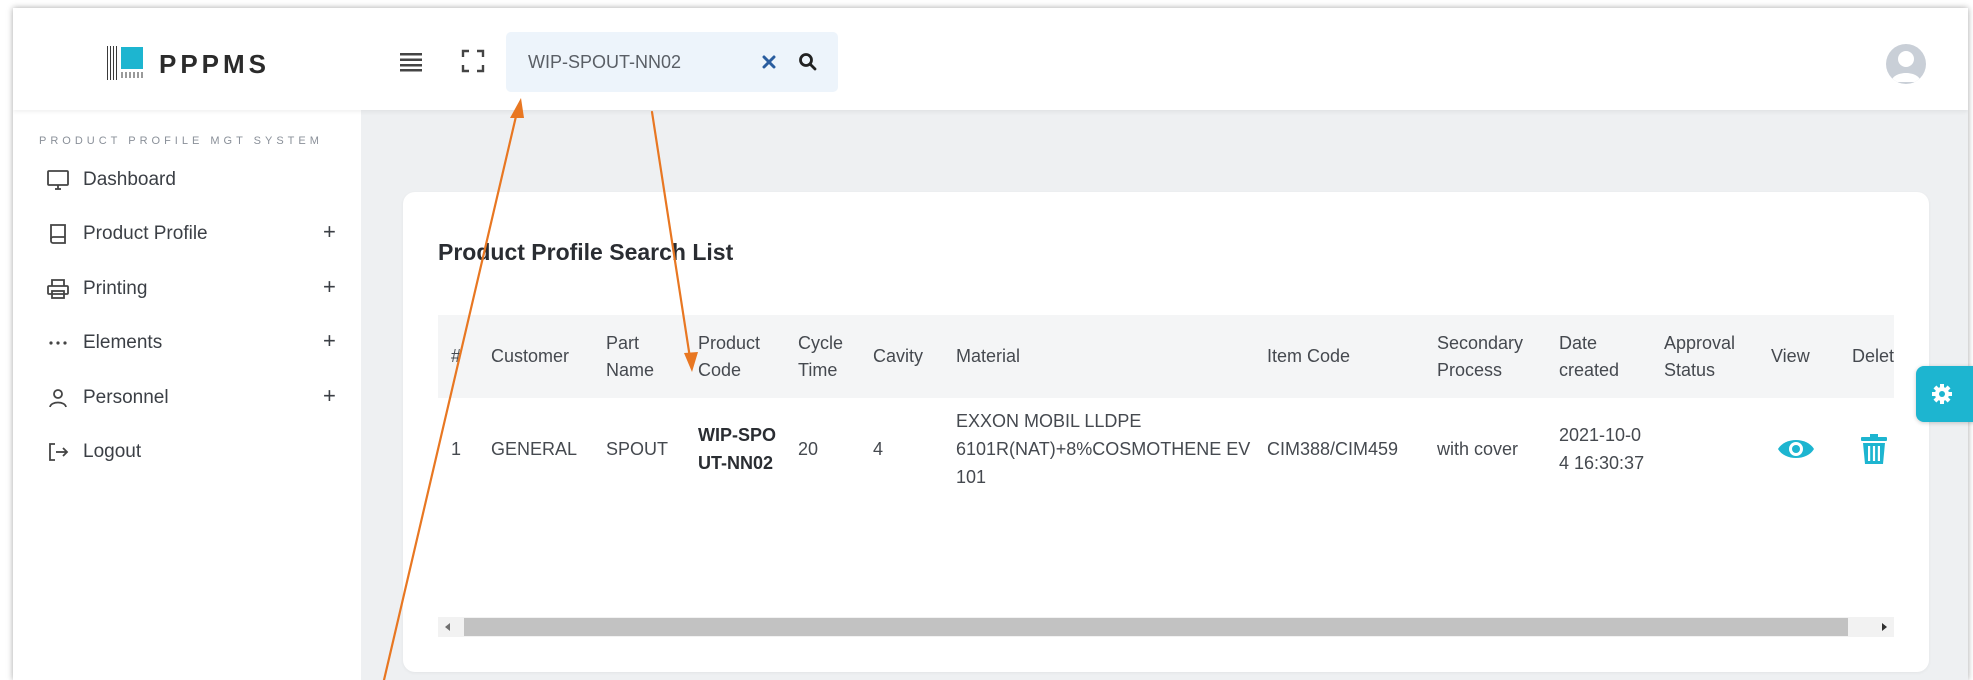 This screenshot has height=680, width=1973. I want to click on sidebar-caption: PRODUCT PROFILE MGT SYSTEM, so click(181, 141).